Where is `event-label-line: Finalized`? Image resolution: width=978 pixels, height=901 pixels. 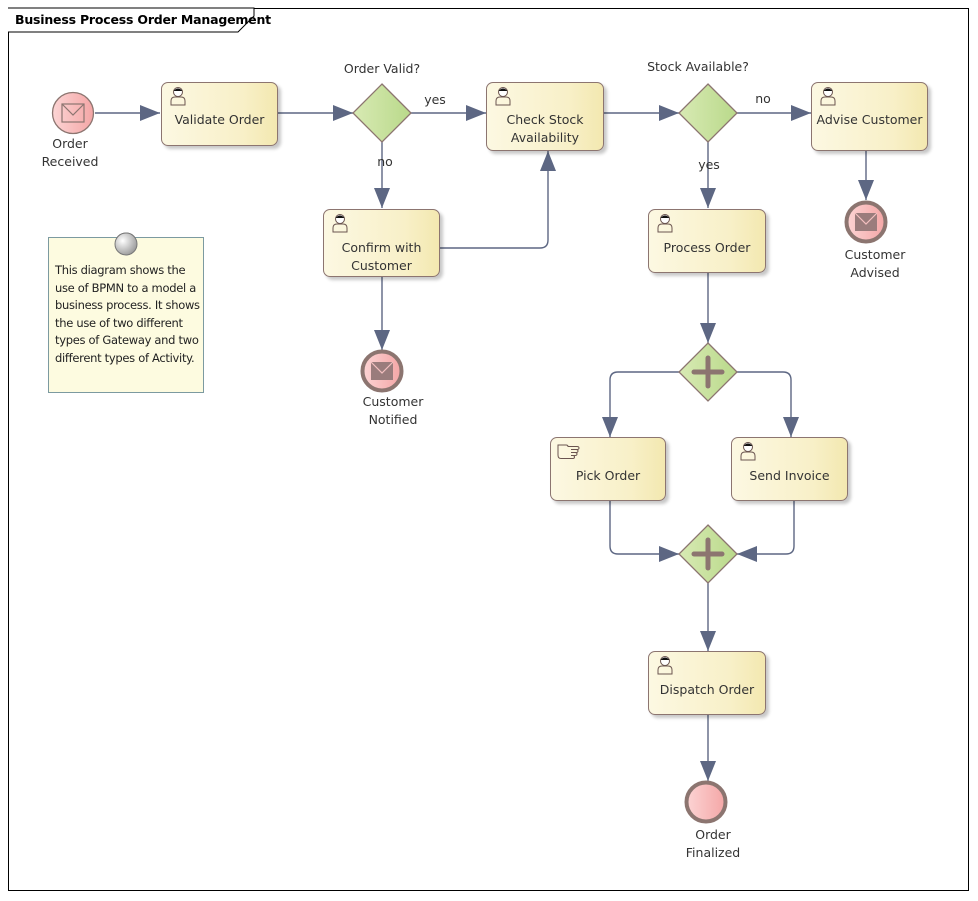
event-label-line: Finalized is located at coordinates (713, 852).